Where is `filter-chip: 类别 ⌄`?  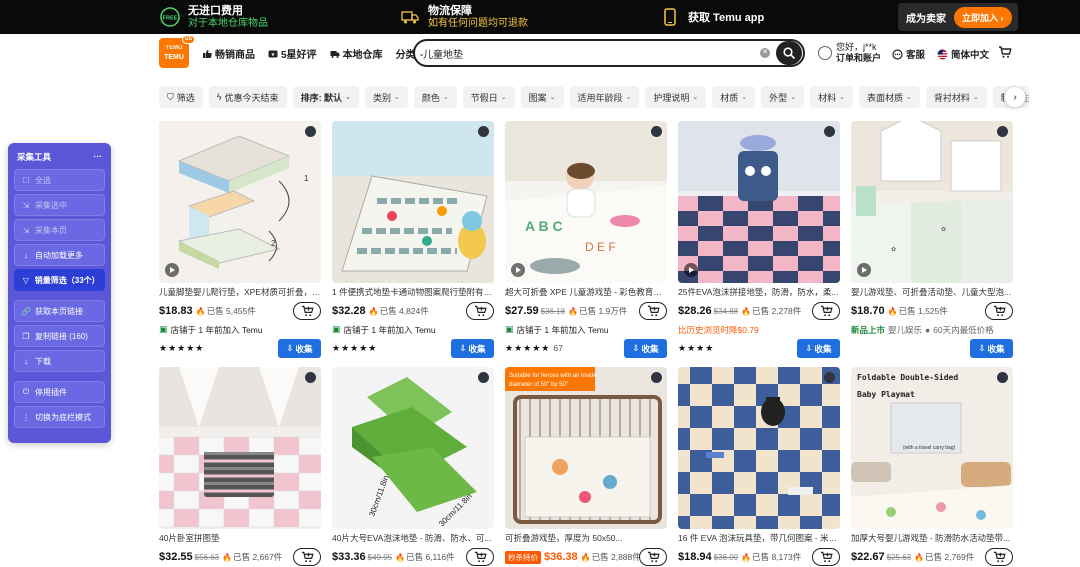 filter-chip: 类别 ⌄ is located at coordinates (386, 97).